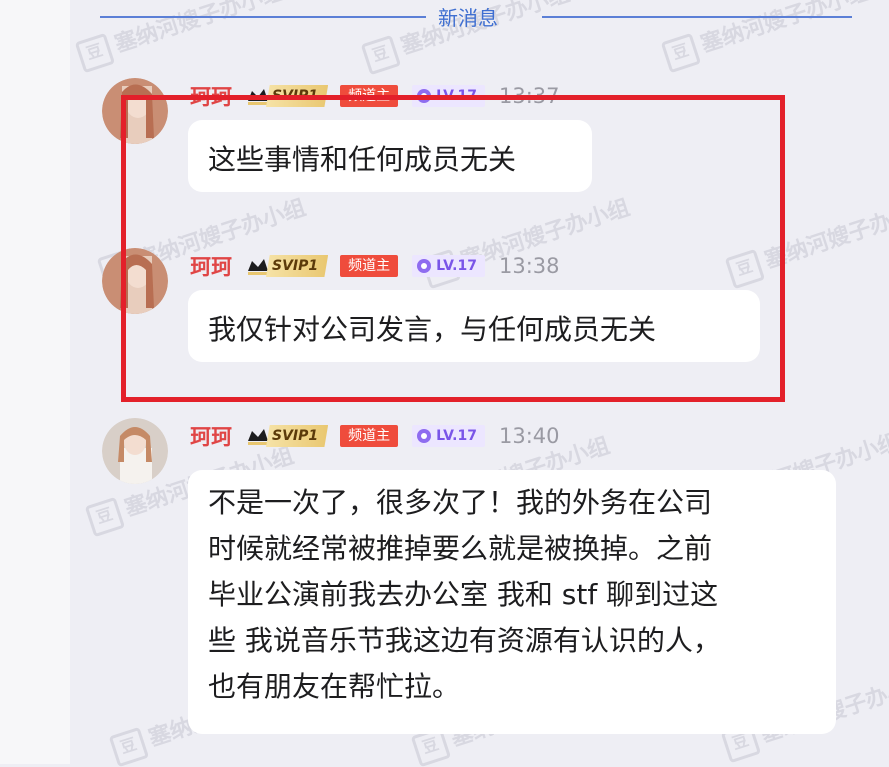 This screenshot has width=889, height=767. What do you see at coordinates (529, 436) in the screenshot?
I see `message-time: 13:40` at bounding box center [529, 436].